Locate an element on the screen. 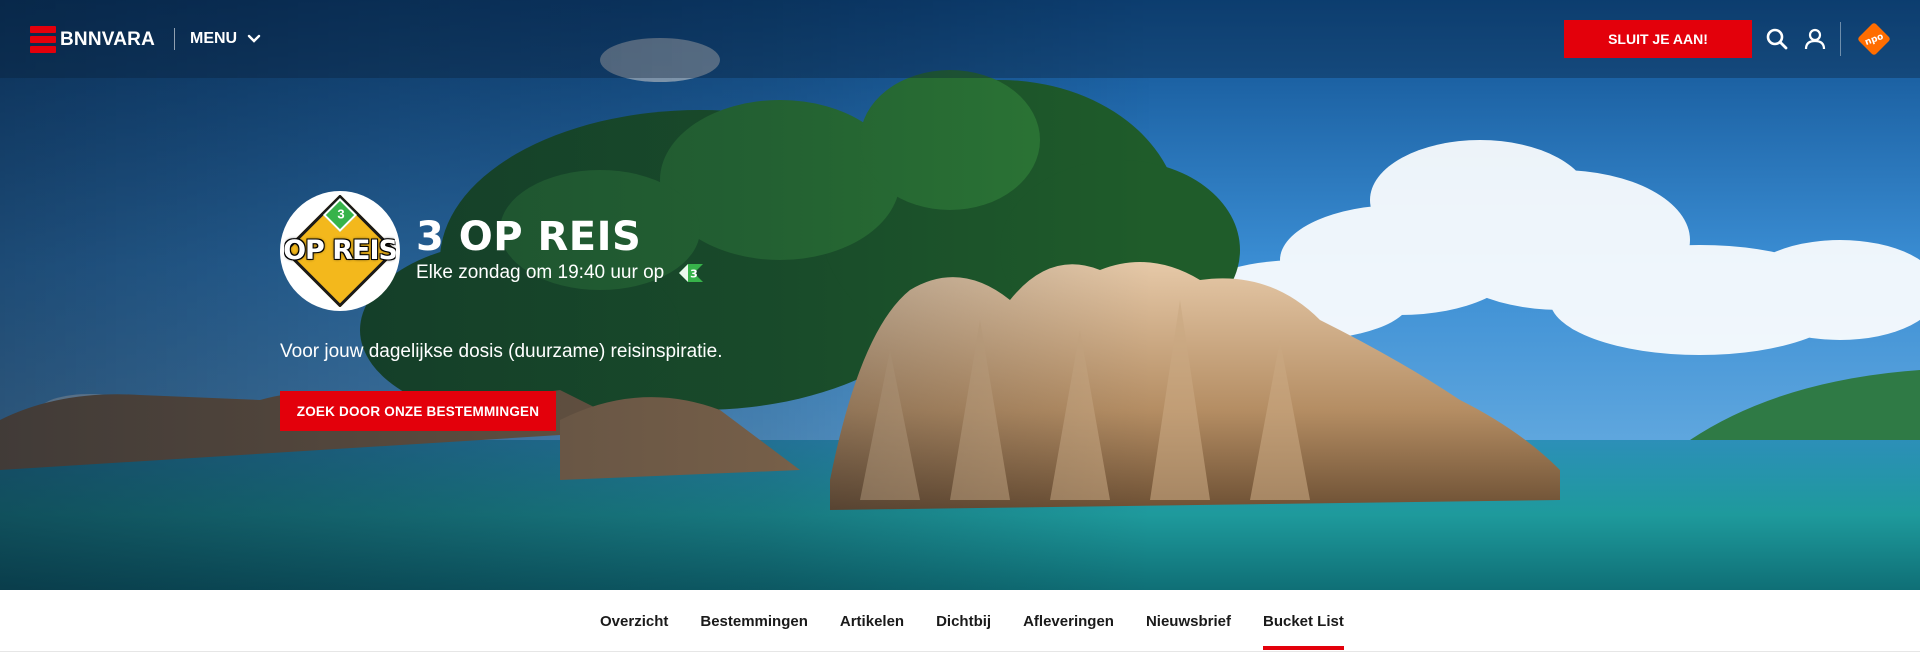 Image resolution: width=1920 pixels, height=652 pixels. broadcast-schedule: Elke zondag om 19:40 uur op 3 is located at coordinates (560, 273).